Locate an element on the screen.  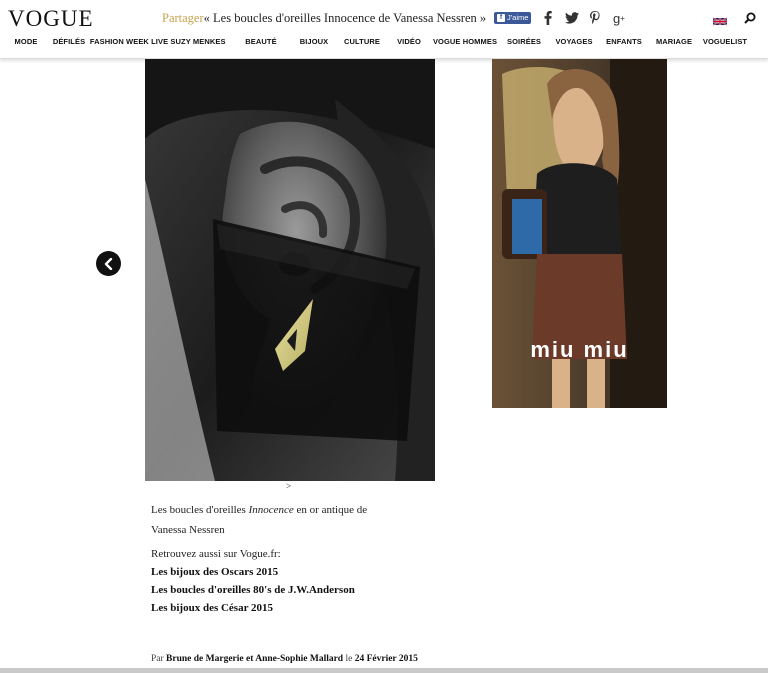
facebook-like-label: J'aime is located at coordinates (518, 17).